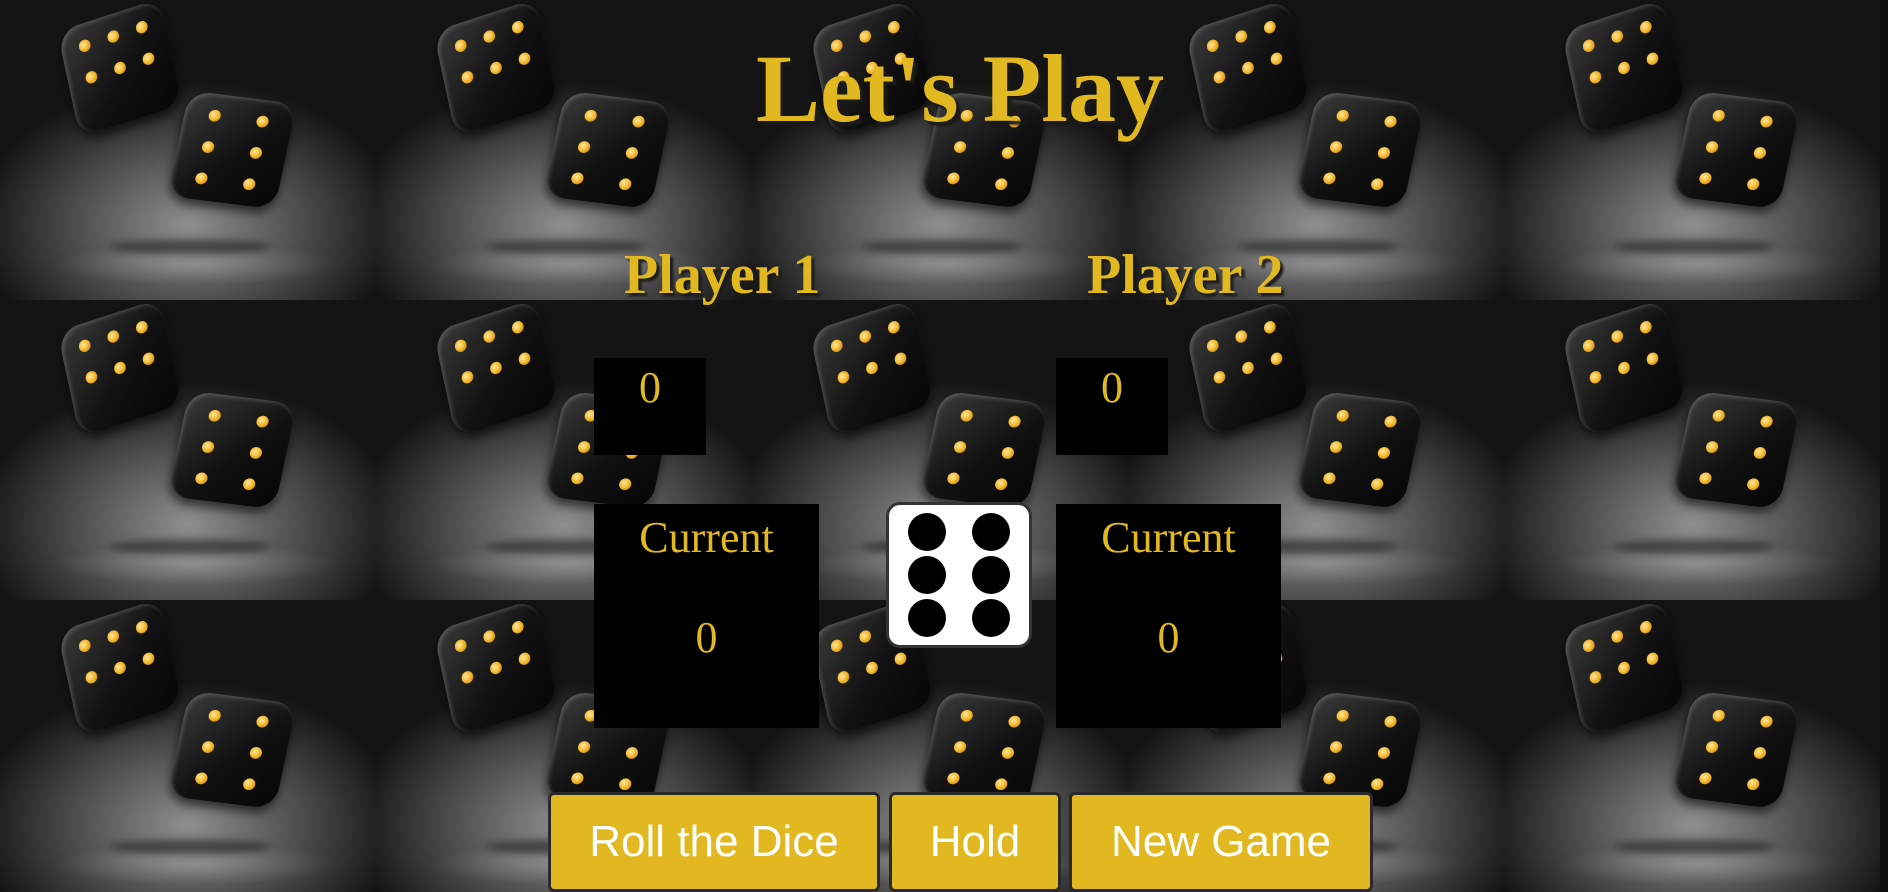 This screenshot has height=892, width=1888. I want to click on player-2-current-box: Current 0, so click(1168, 616).